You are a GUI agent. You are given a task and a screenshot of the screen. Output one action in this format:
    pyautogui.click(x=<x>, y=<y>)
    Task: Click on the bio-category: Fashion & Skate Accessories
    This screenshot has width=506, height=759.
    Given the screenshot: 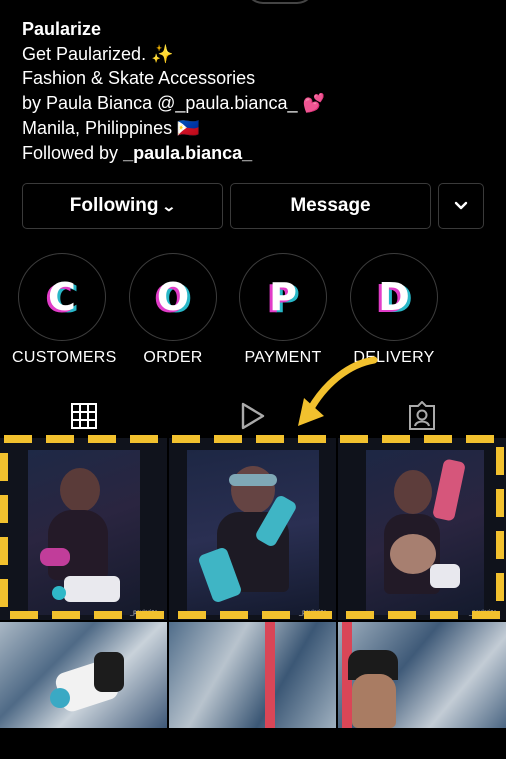 What is the action you would take?
    pyautogui.click(x=139, y=78)
    